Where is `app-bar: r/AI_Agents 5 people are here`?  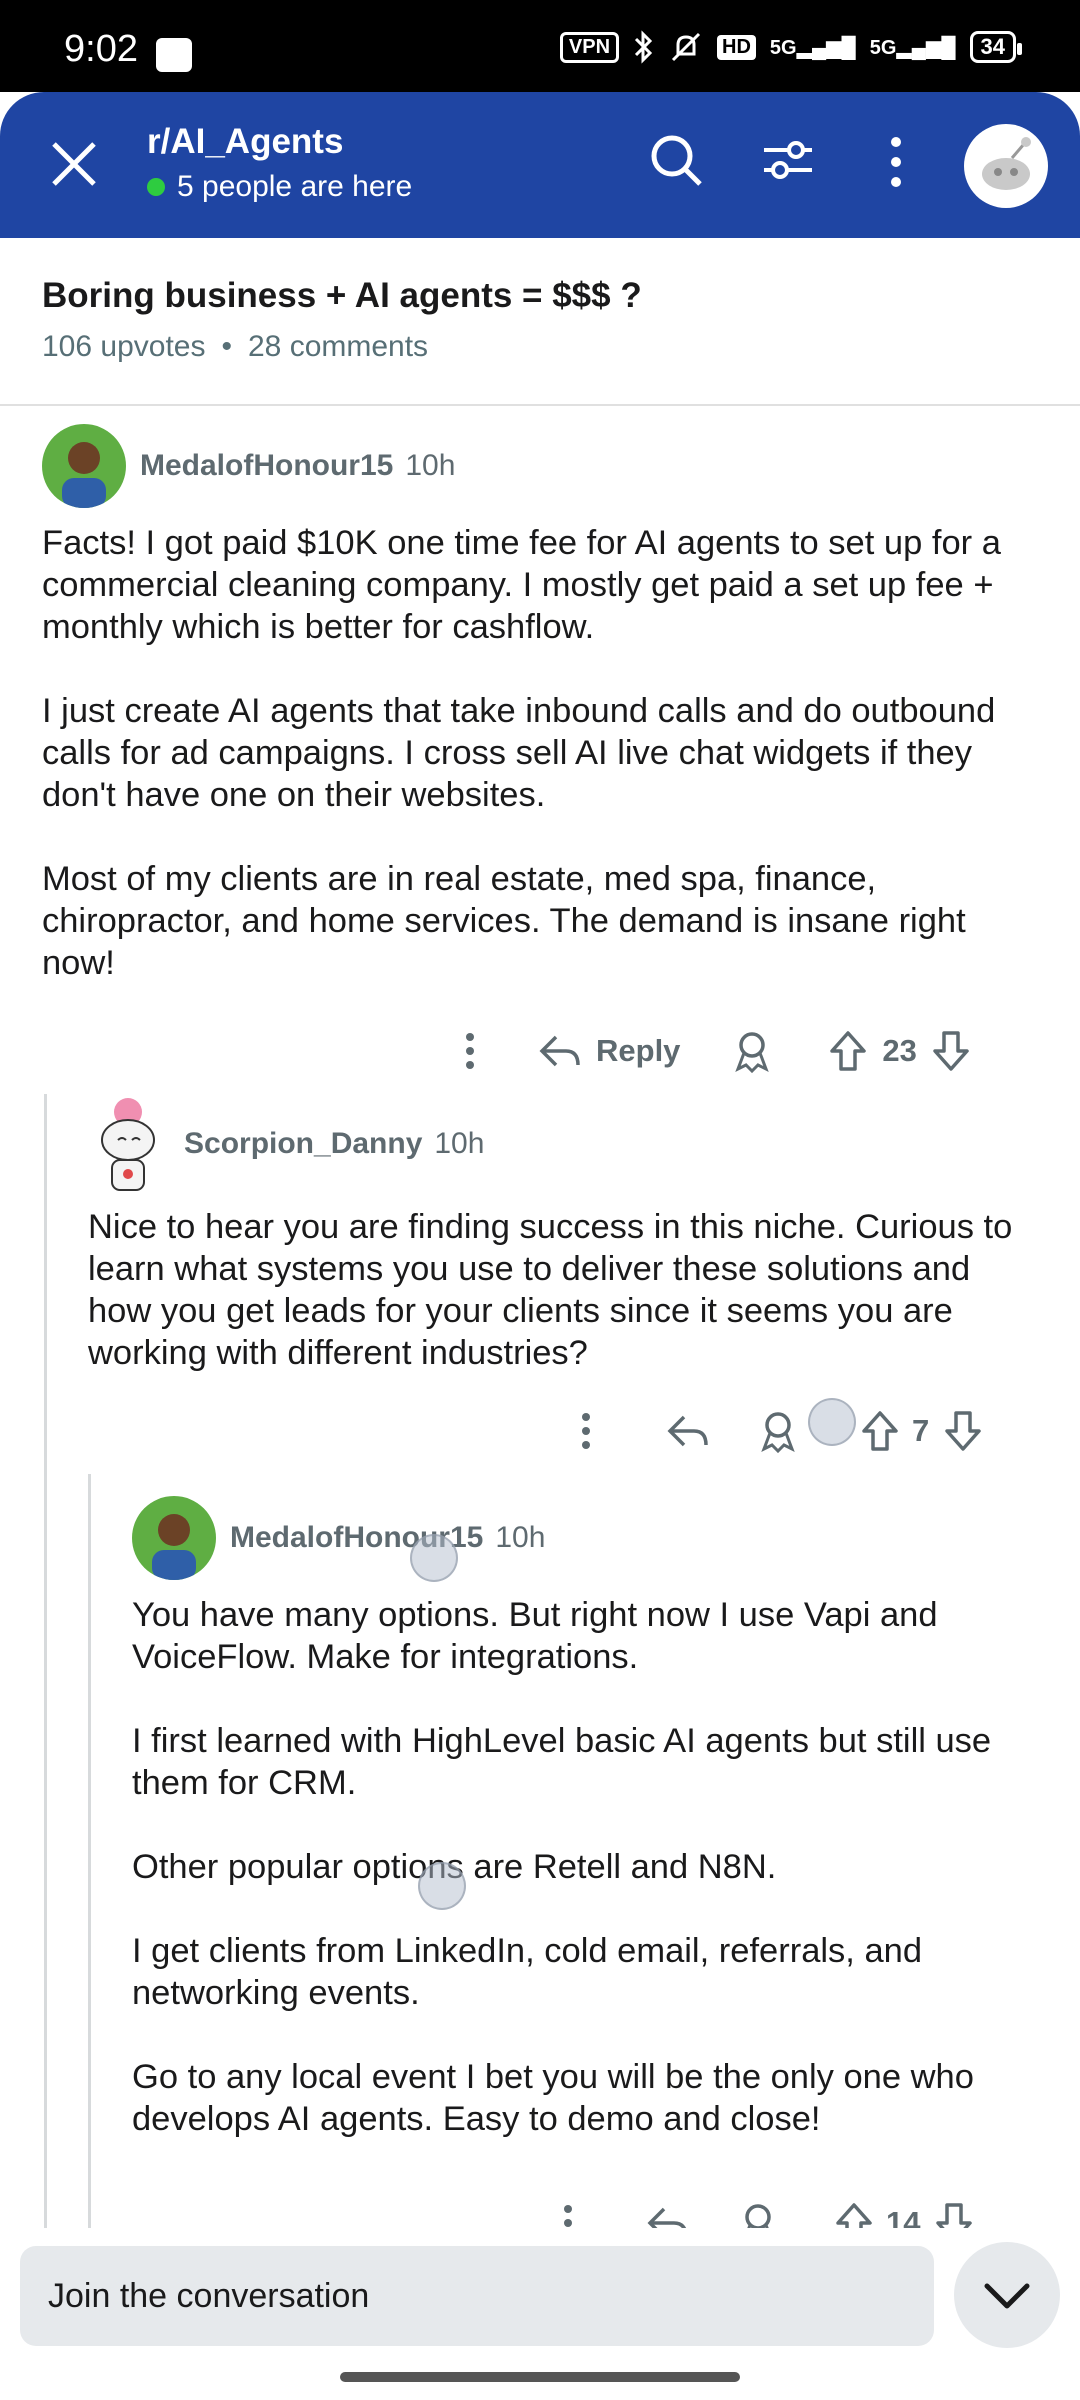 app-bar: r/AI_Agents 5 people are here is located at coordinates (540, 165).